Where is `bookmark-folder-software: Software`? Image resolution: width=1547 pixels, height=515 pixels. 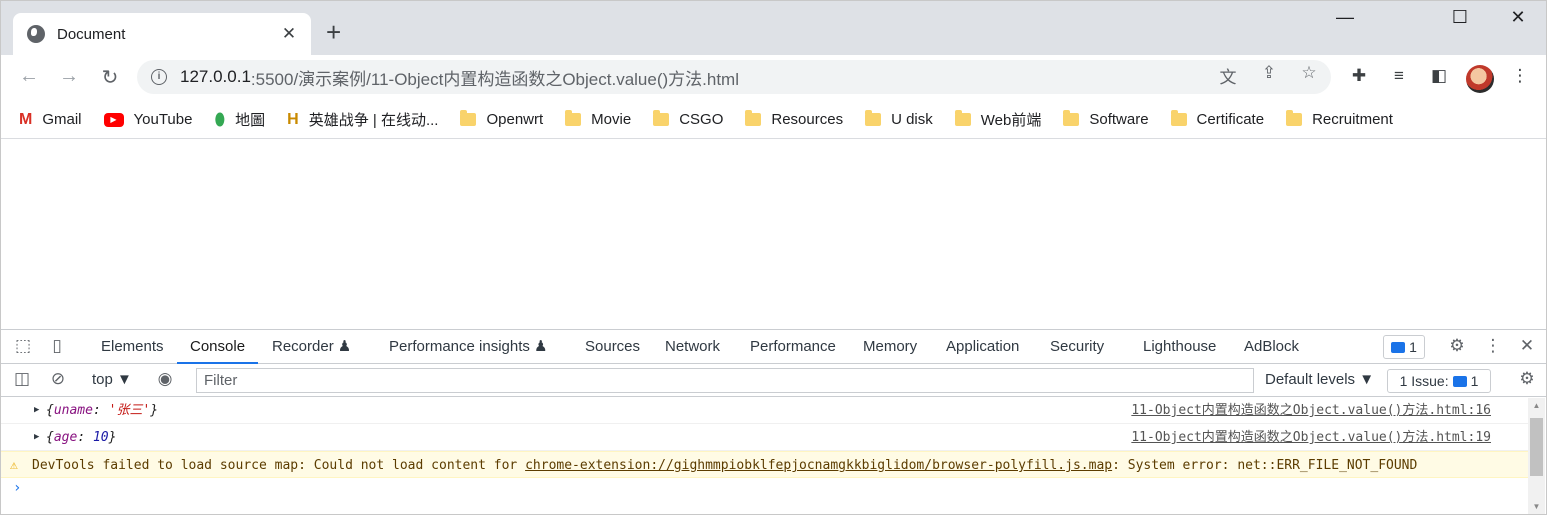
bookmark-folder-software: Software is located at coordinates (1106, 119).